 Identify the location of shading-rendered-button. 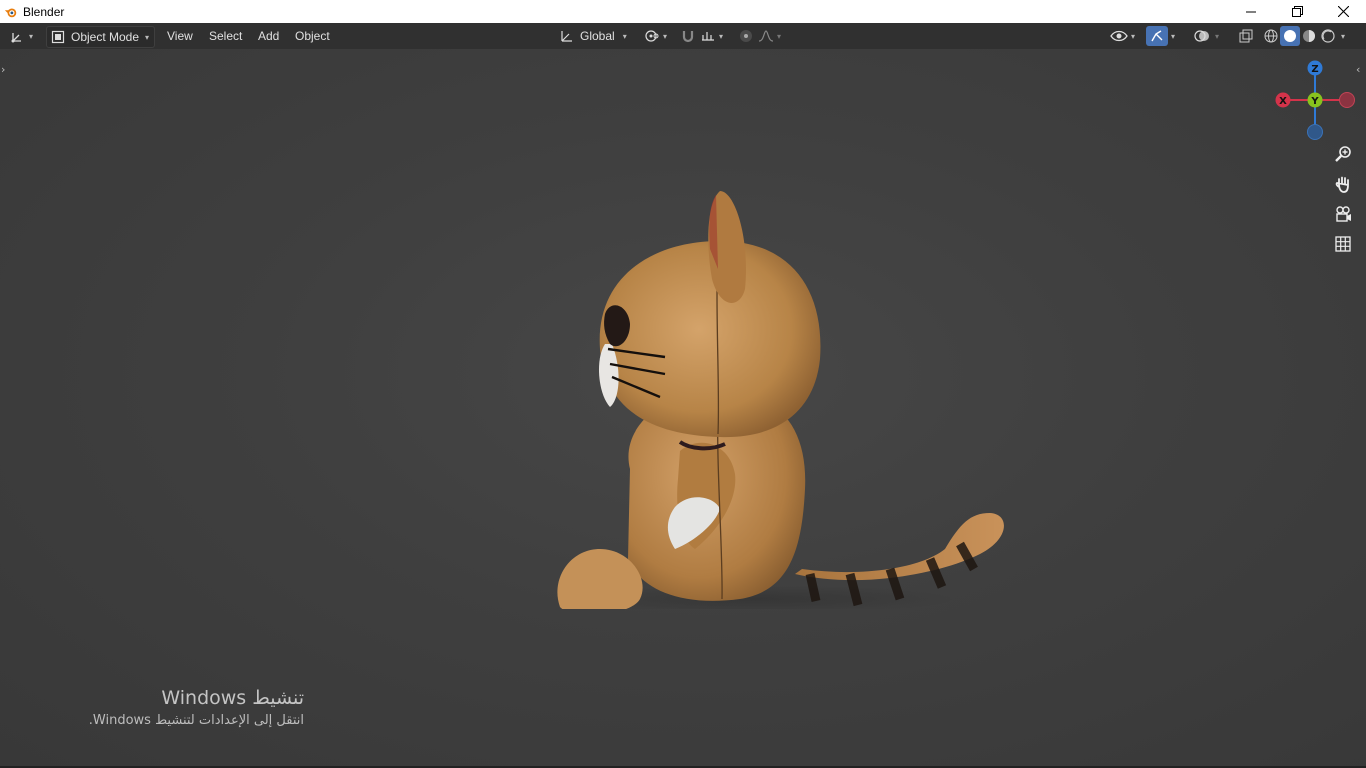
(1328, 36).